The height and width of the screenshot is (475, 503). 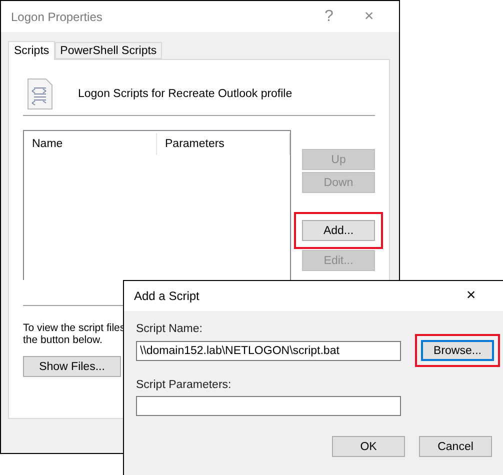 I want to click on script-file-icon, so click(x=40, y=94).